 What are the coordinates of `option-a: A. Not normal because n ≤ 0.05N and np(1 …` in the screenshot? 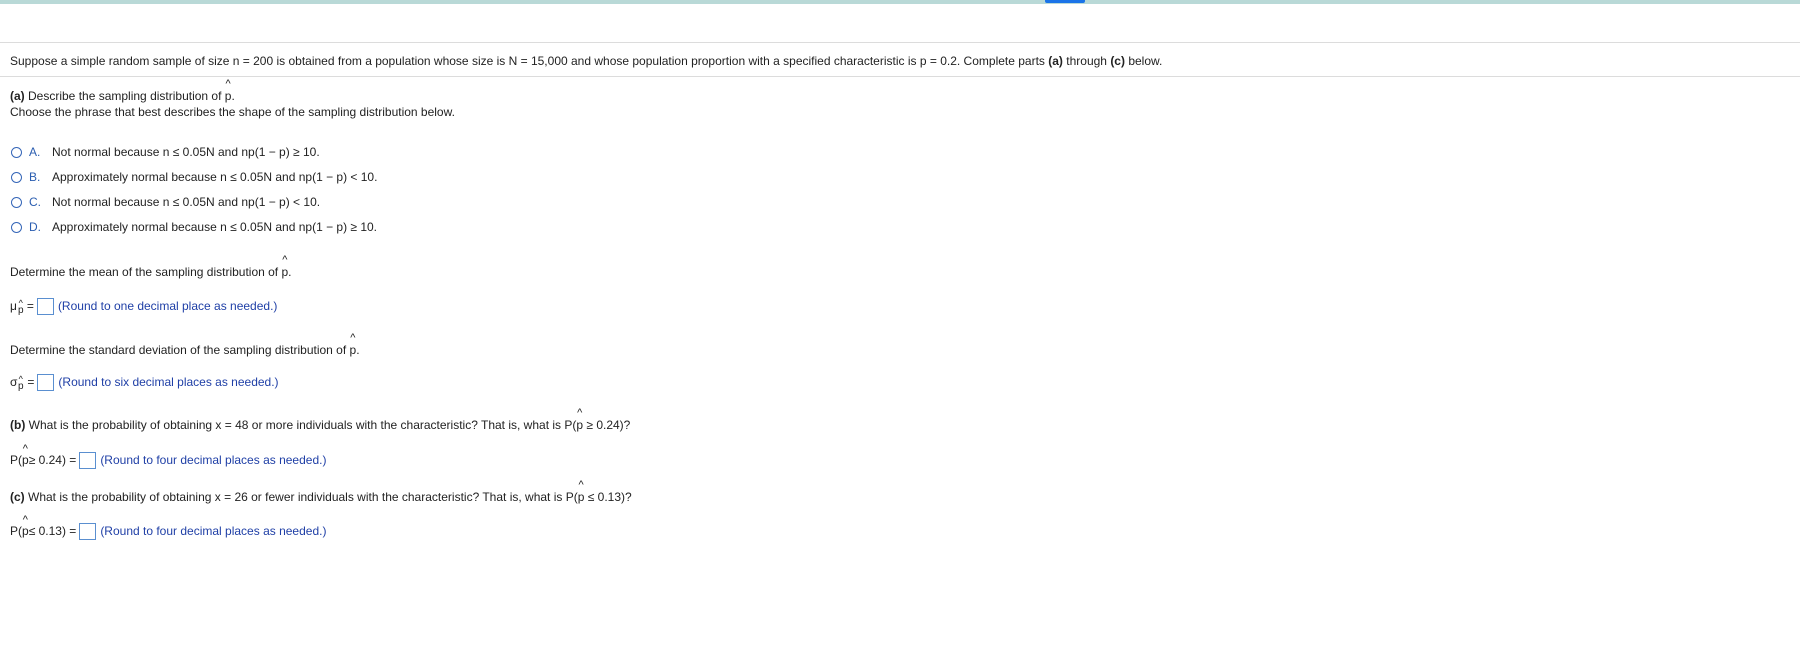 It's located at (165, 152).